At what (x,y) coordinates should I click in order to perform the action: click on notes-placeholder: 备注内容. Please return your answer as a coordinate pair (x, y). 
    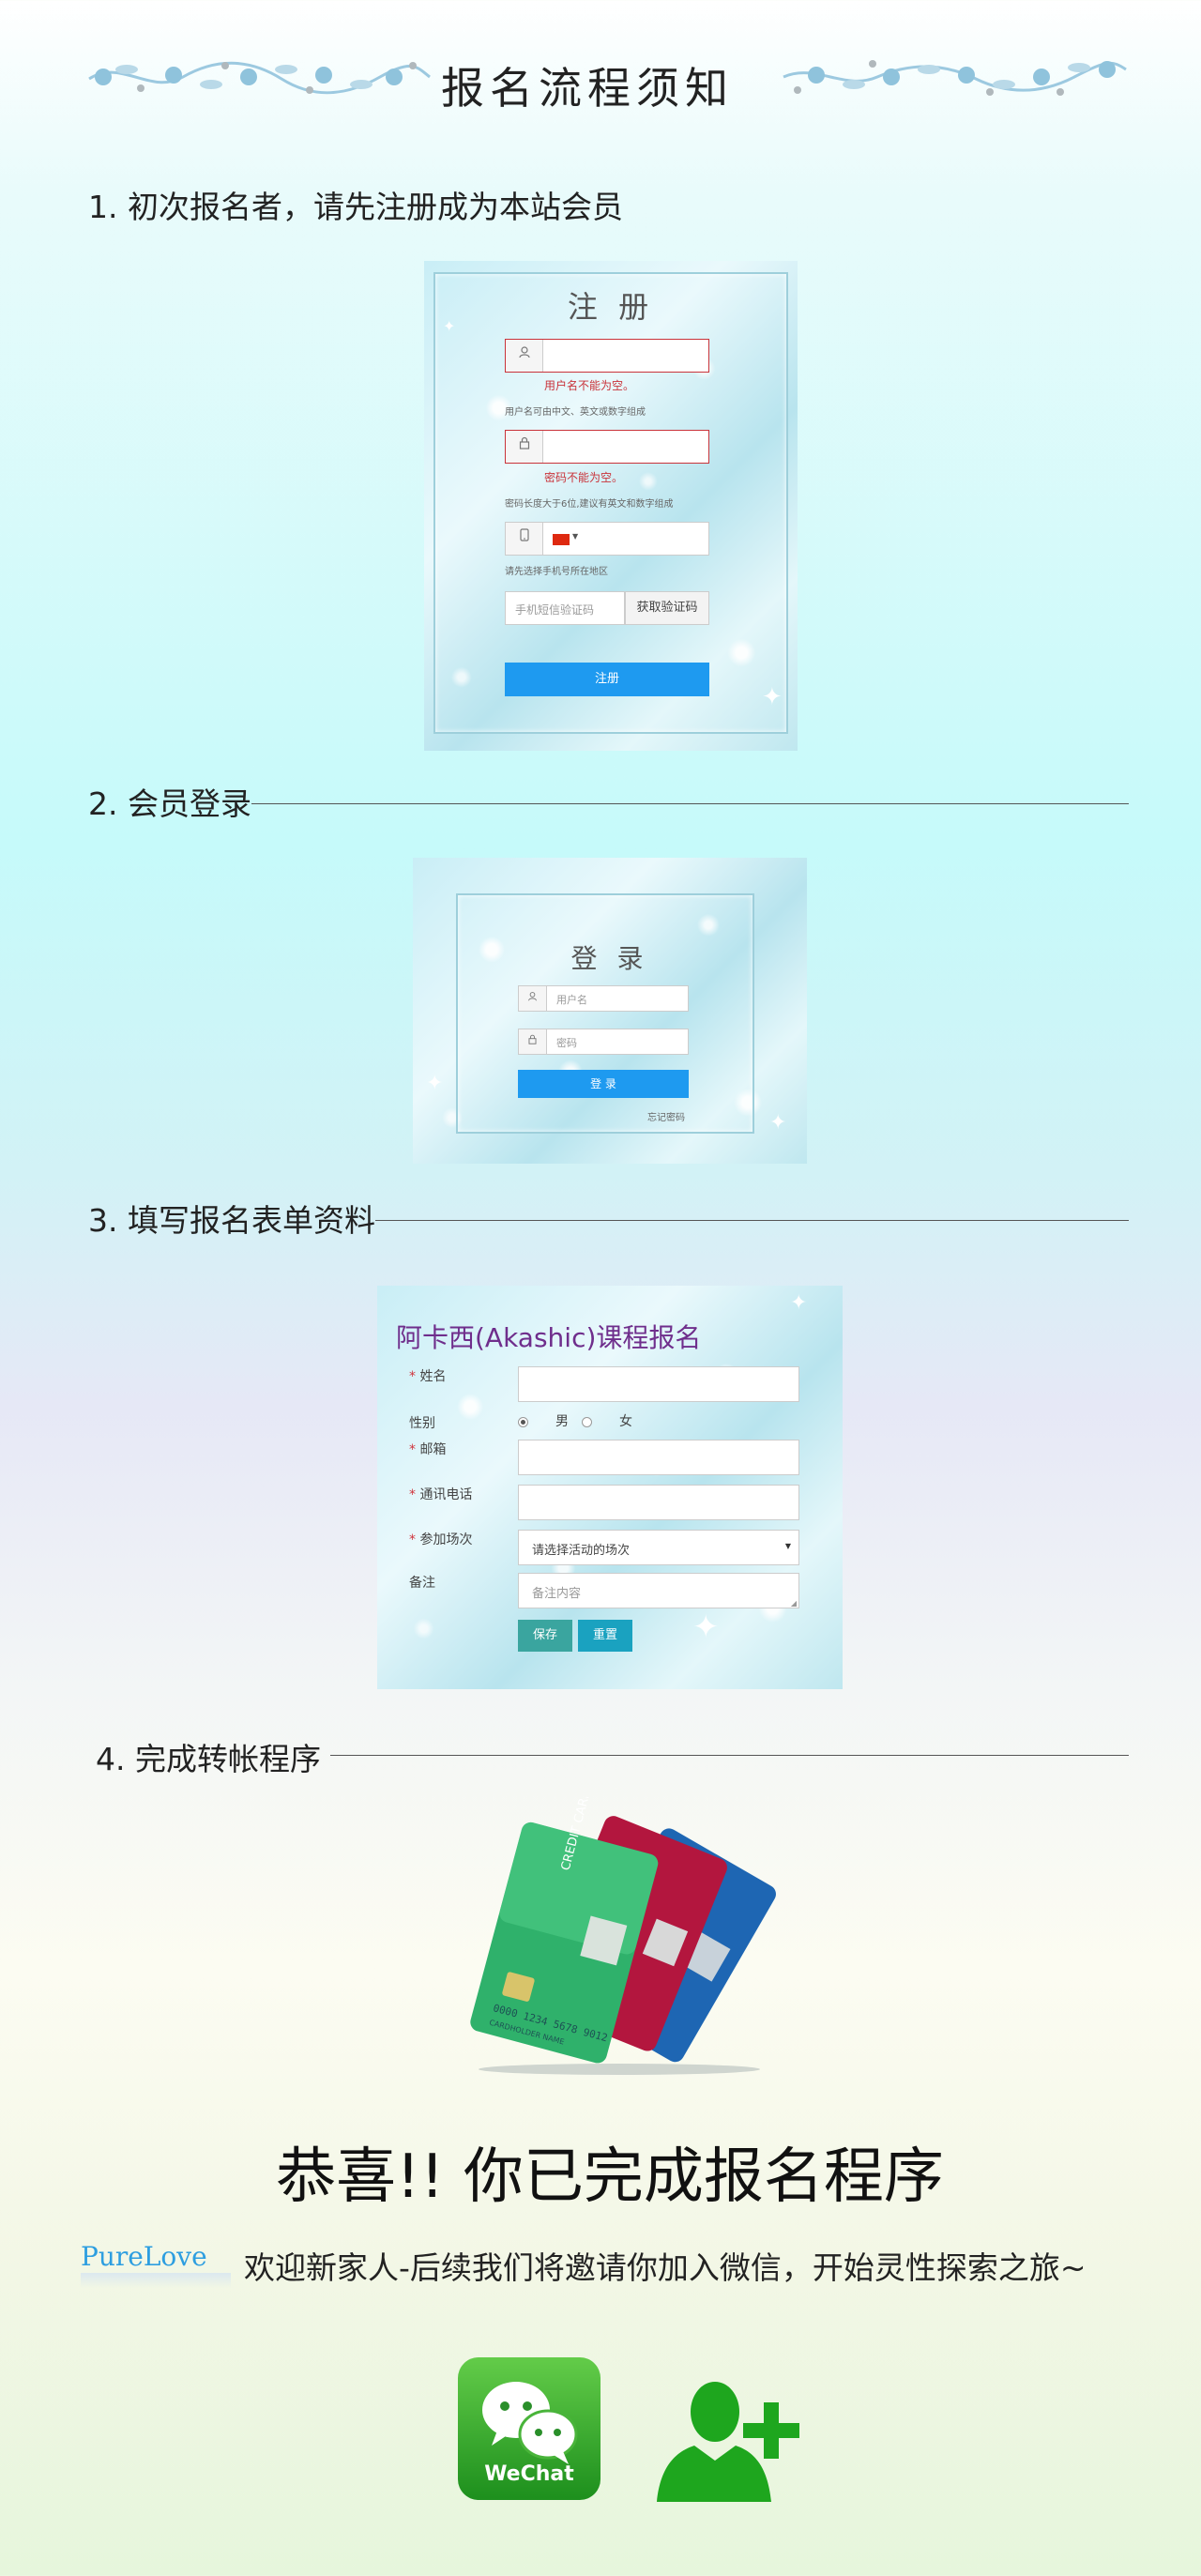
    Looking at the image, I should click on (557, 1594).